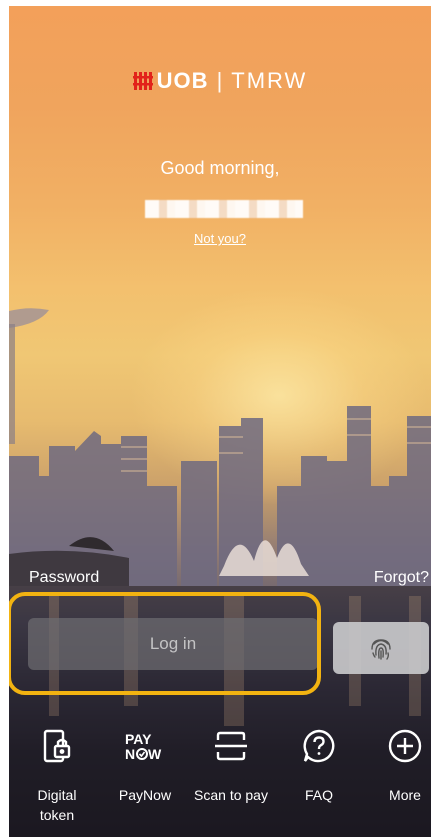 The width and height of the screenshot is (431, 837). What do you see at coordinates (319, 765) in the screenshot?
I see `faq-button: FAQ` at bounding box center [319, 765].